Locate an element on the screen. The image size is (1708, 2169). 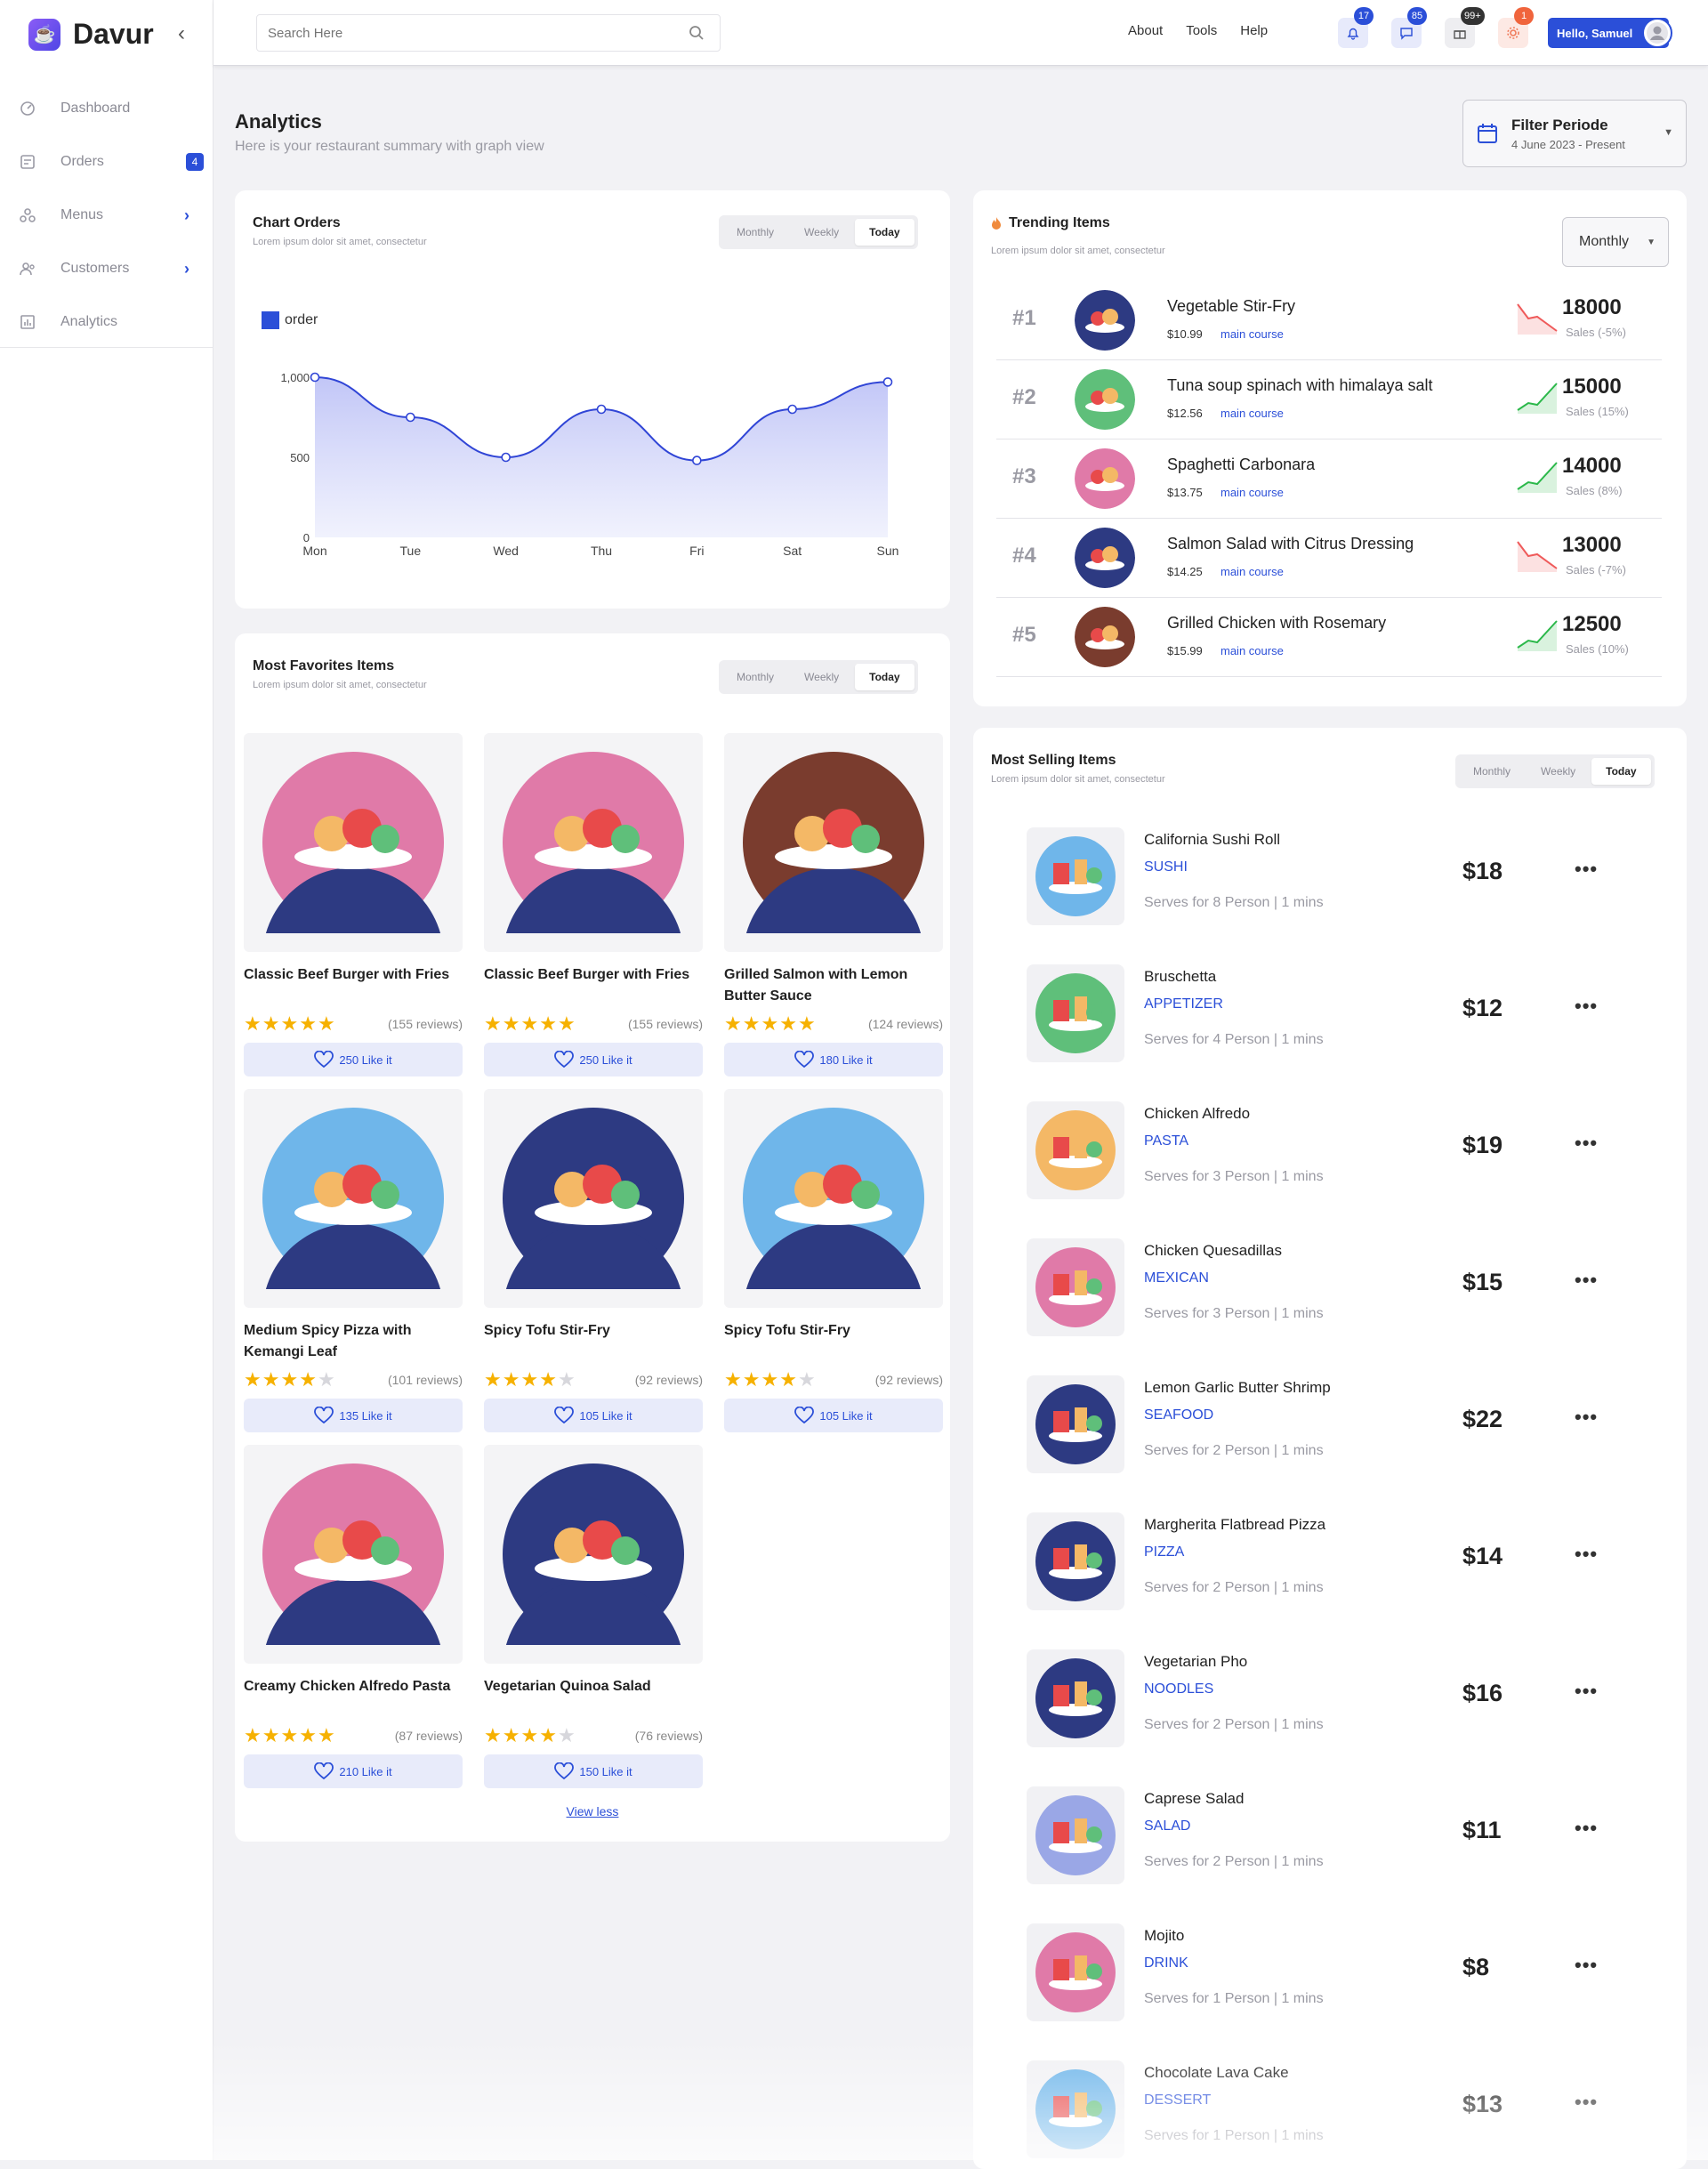
sidebar-item-dashboard: Dashboard is located at coordinates (106, 108).